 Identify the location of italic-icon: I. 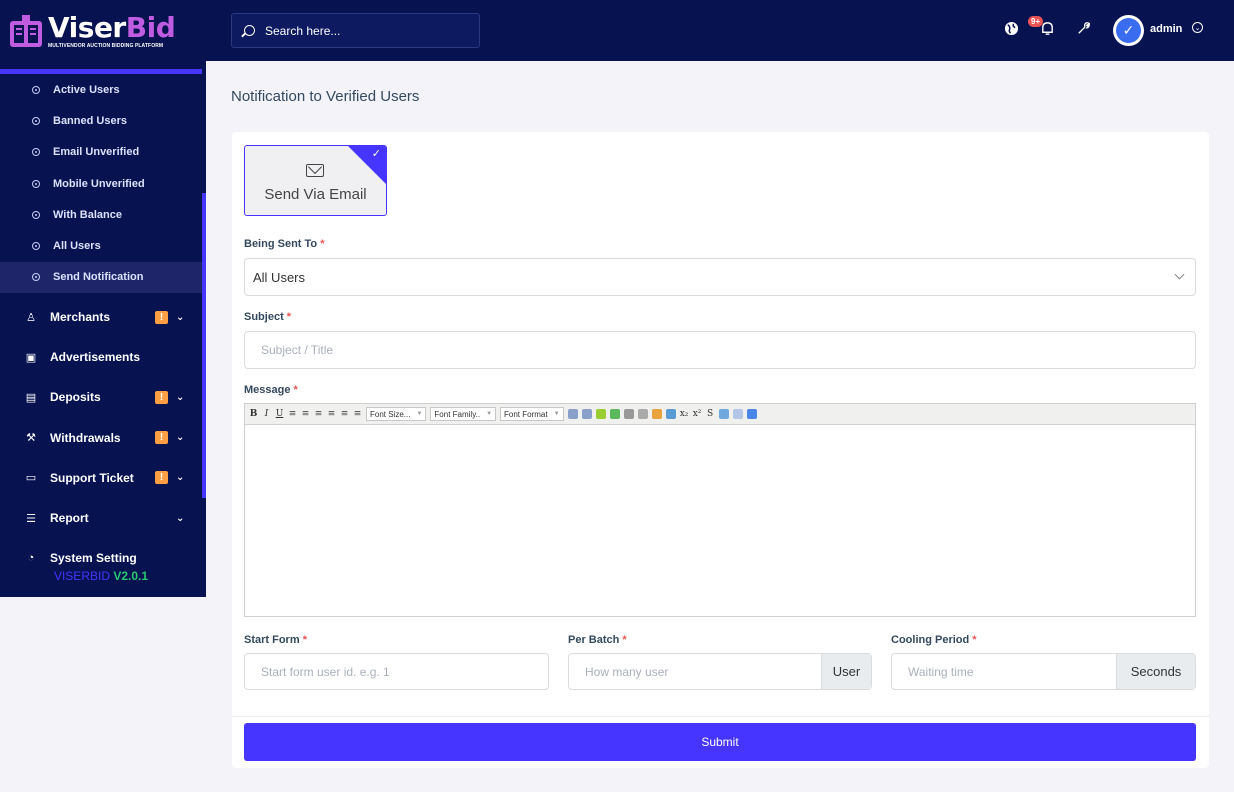
(266, 414).